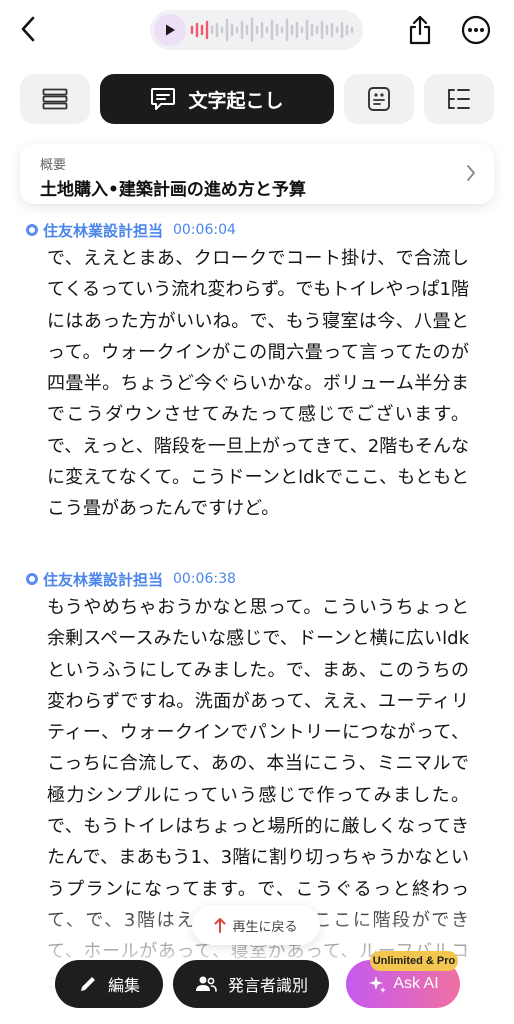 Image resolution: width=514 pixels, height=1024 pixels. What do you see at coordinates (267, 985) in the screenshot?
I see `speaker-identification-label: 発言者識別` at bounding box center [267, 985].